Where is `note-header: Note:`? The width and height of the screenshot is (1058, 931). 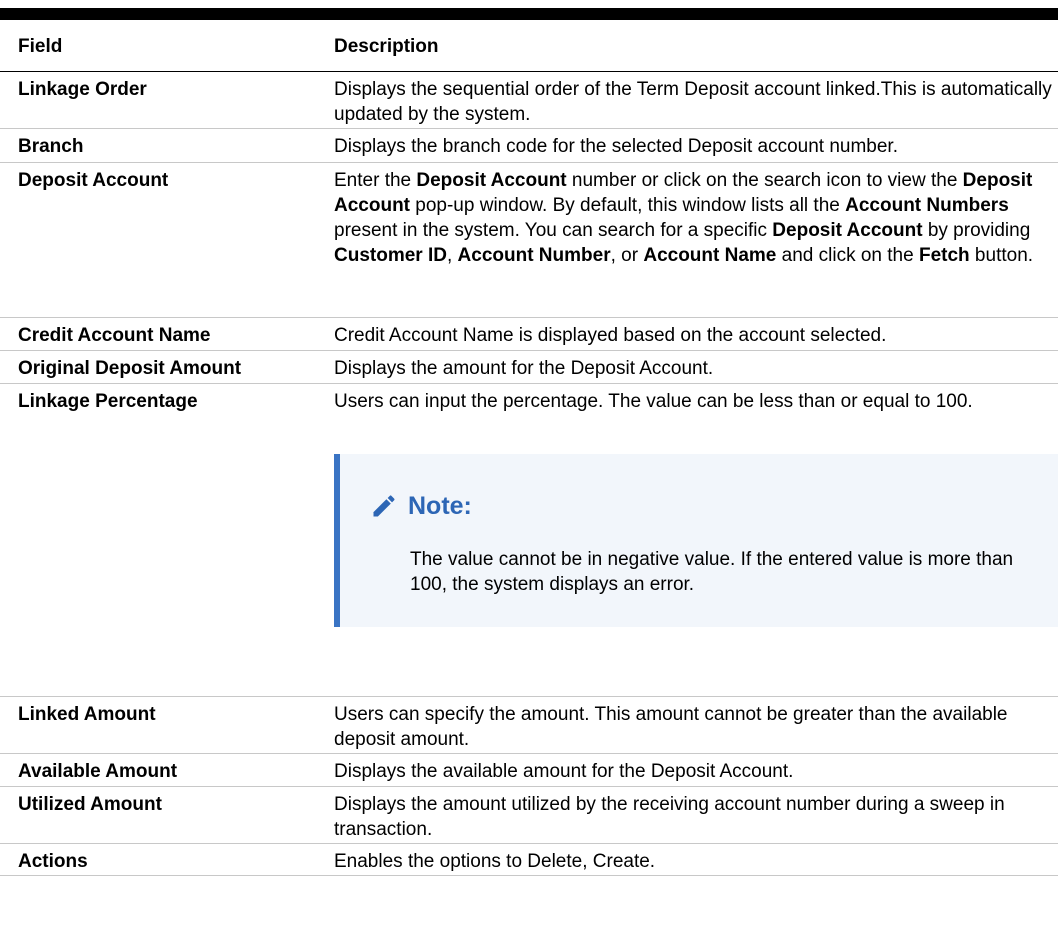 note-header: Note: is located at coordinates (421, 506).